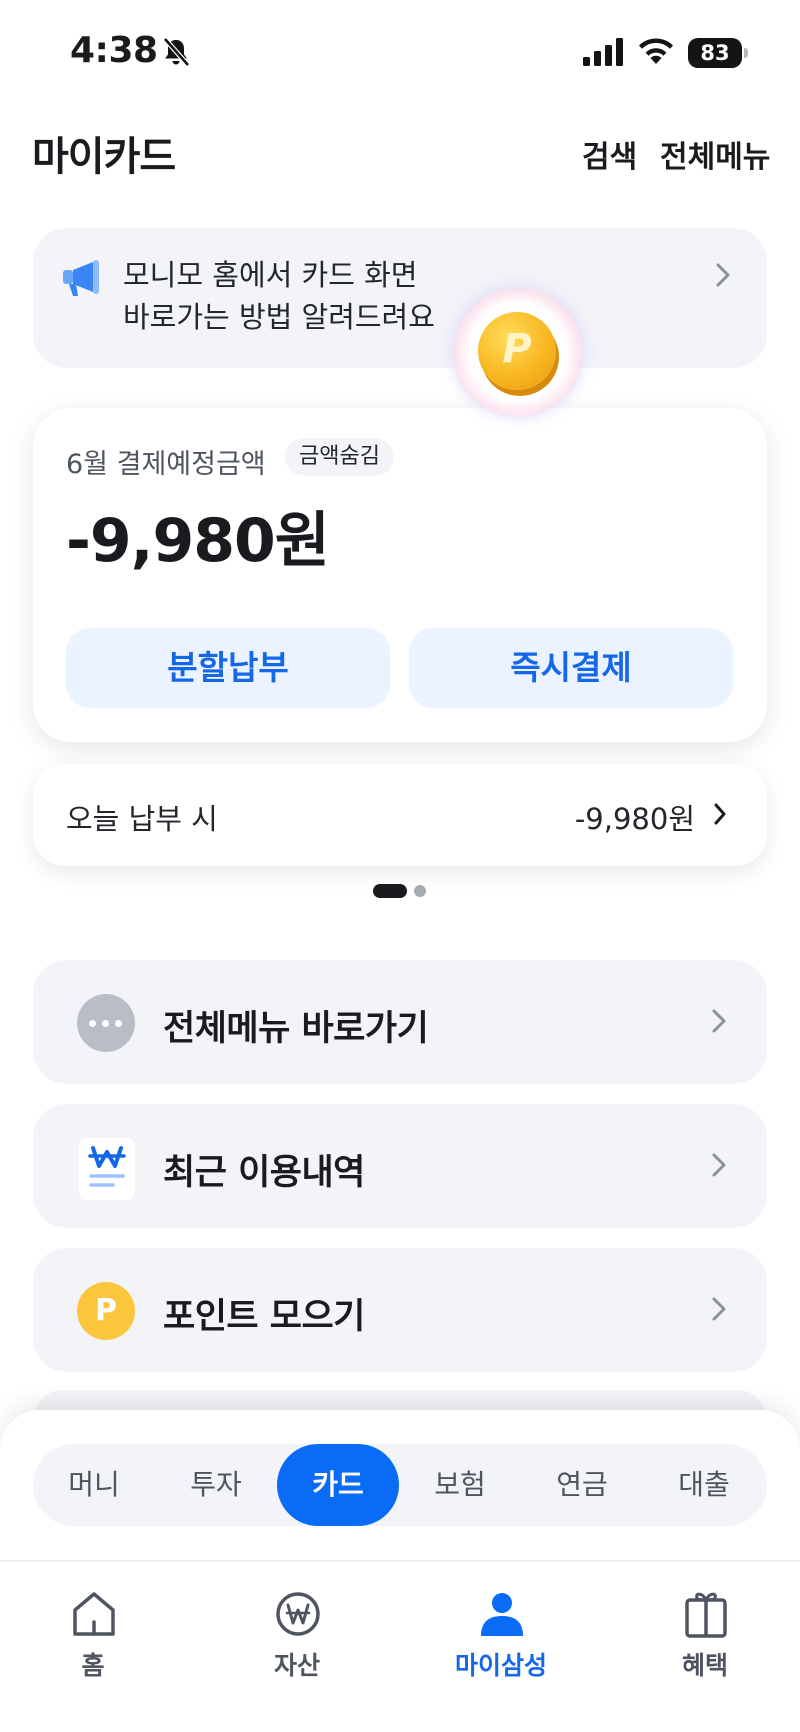 This screenshot has width=800, height=1732. I want to click on notice-line-1: 모니모 홈에서 카드 화면, so click(270, 275).